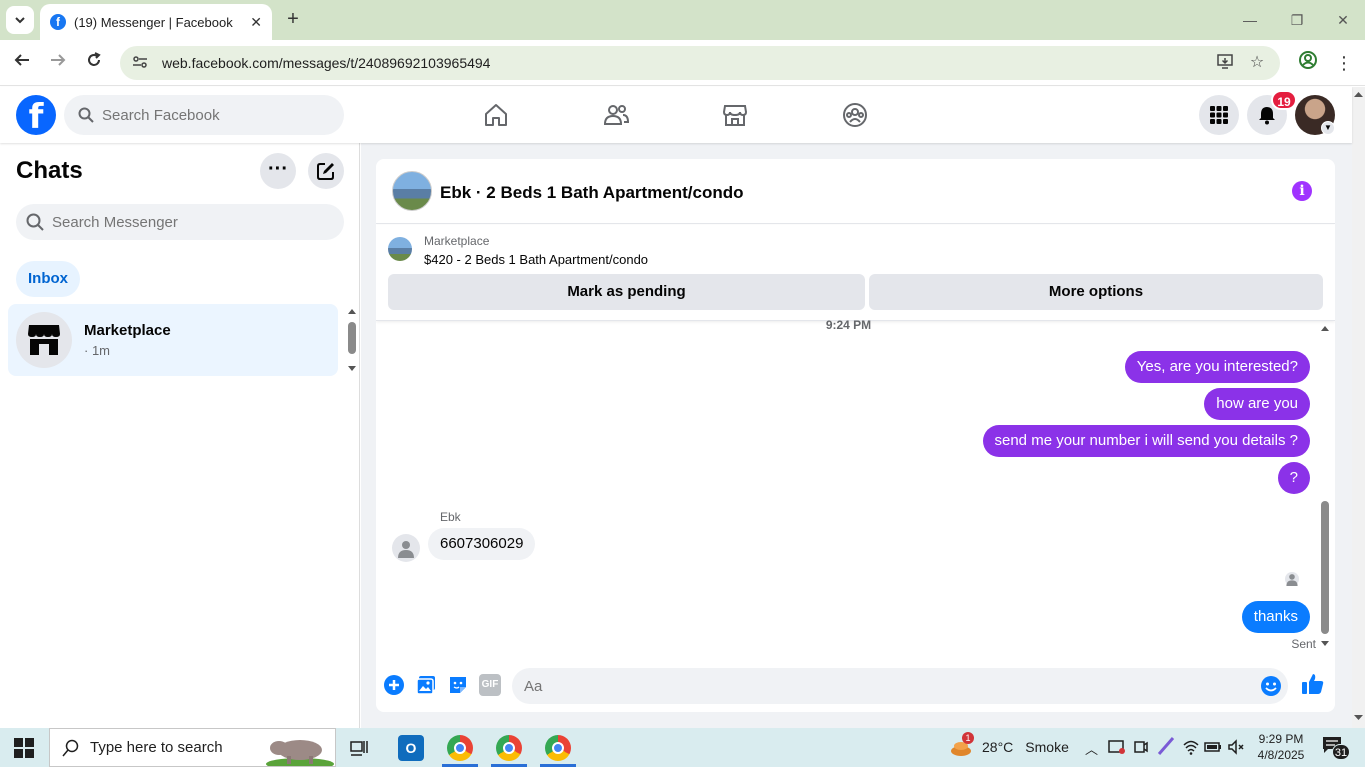 Image resolution: width=1365 pixels, height=767 pixels. I want to click on chats-more-button: ···, so click(278, 171).